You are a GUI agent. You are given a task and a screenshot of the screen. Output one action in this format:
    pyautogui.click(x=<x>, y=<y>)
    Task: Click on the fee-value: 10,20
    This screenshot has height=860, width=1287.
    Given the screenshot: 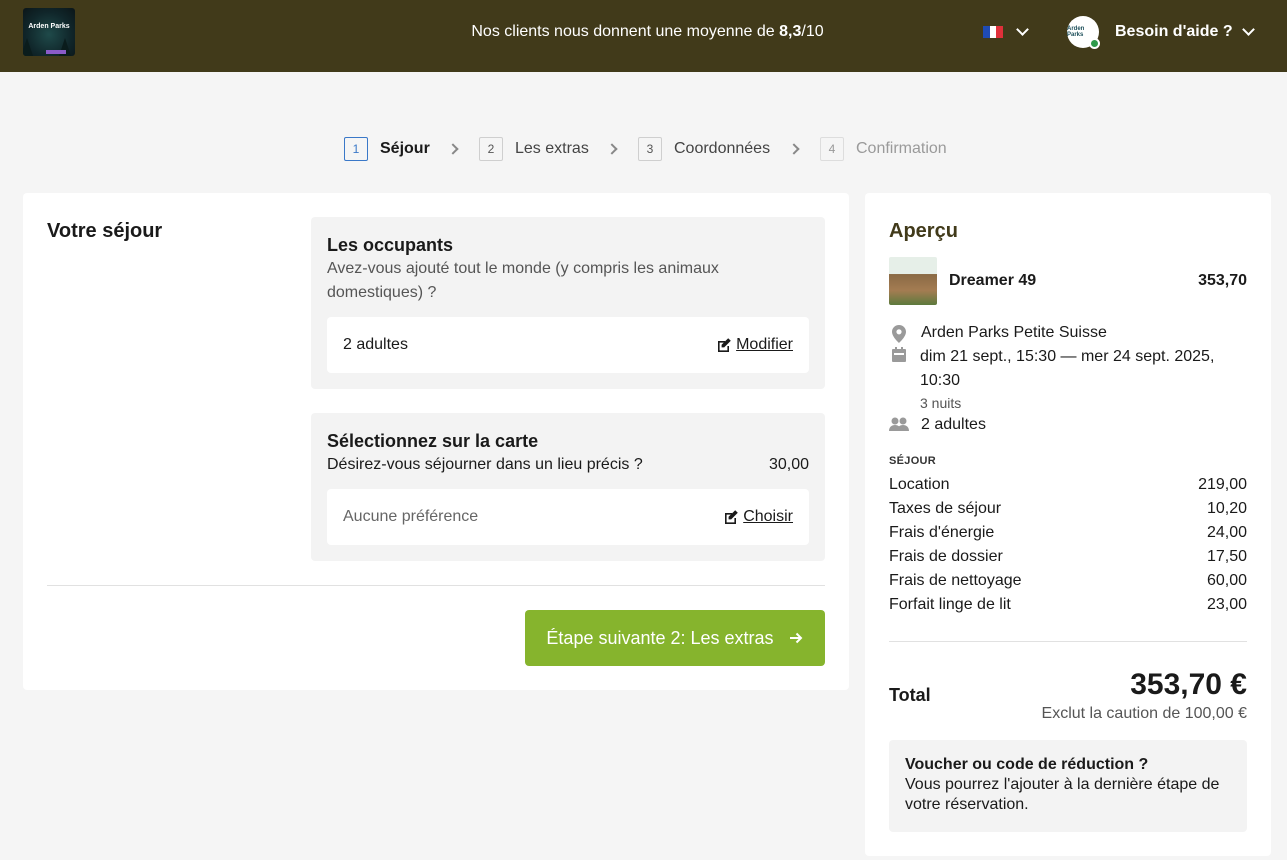 What is the action you would take?
    pyautogui.click(x=1226, y=508)
    